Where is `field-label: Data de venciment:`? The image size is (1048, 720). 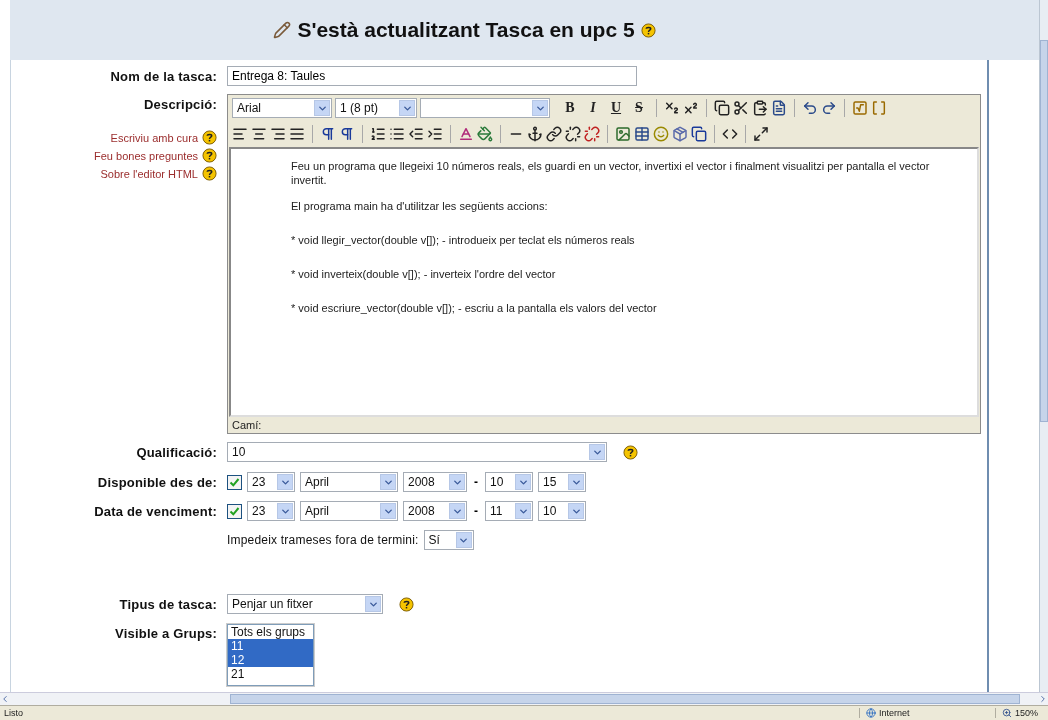
field-label: Data de venciment: is located at coordinates (155, 512).